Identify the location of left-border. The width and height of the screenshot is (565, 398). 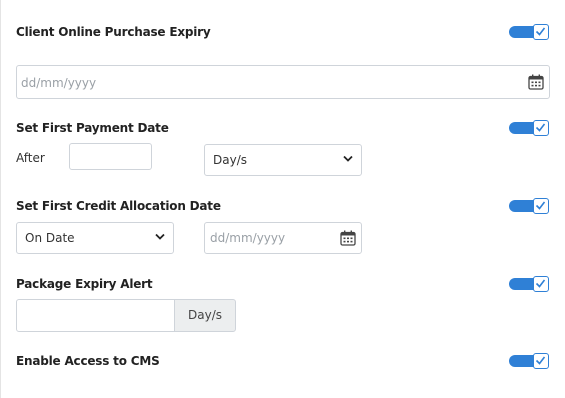
(0, 199).